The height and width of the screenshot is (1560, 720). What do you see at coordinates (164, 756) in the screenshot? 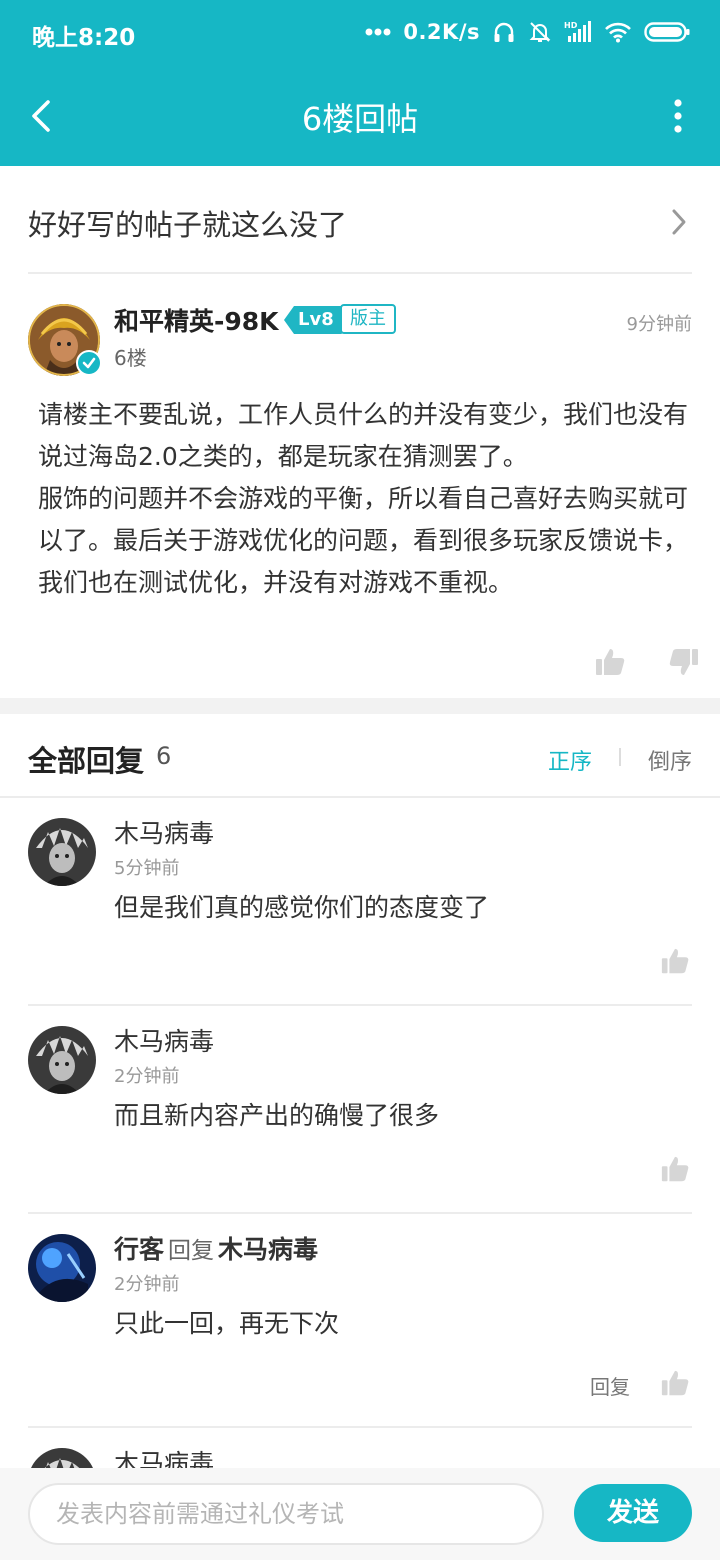
I see `replies-count: 6` at bounding box center [164, 756].